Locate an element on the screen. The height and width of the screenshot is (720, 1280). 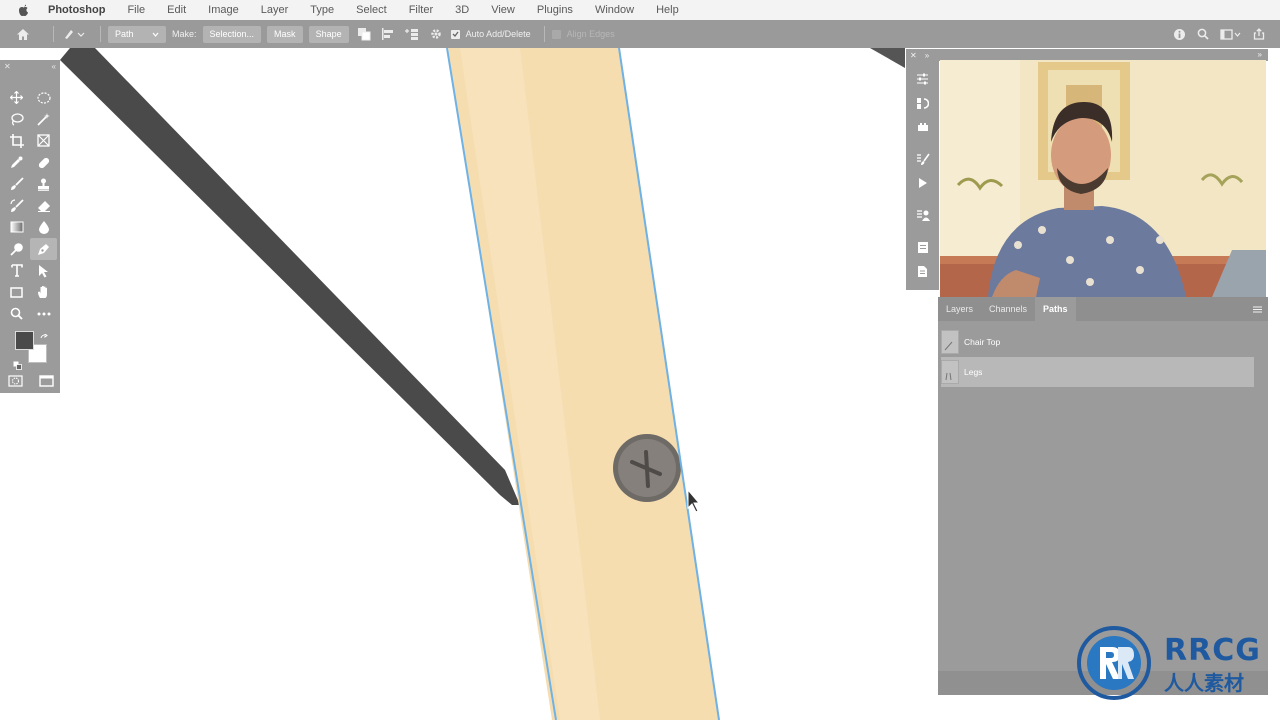
tab-channels: Channels is located at coordinates (1008, 309).